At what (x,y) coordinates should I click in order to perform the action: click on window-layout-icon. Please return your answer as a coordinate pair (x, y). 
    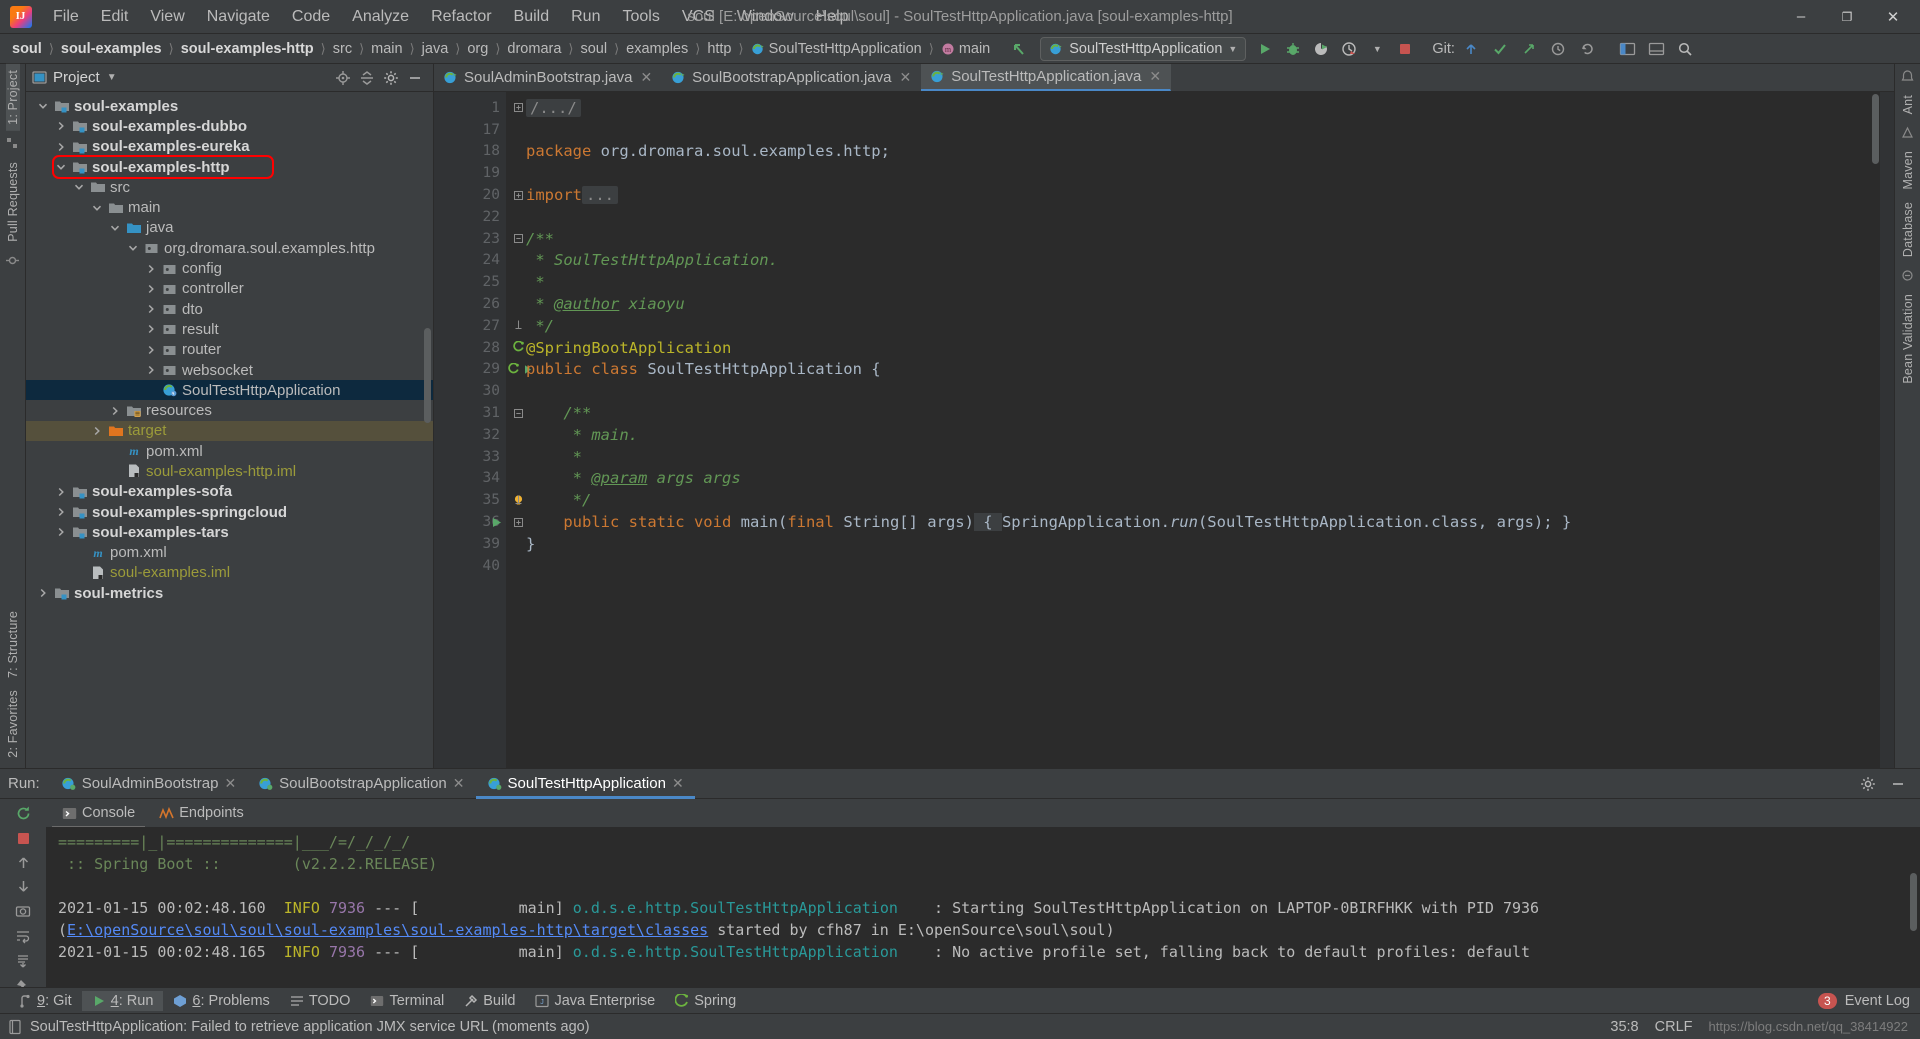
    Looking at the image, I should click on (1657, 49).